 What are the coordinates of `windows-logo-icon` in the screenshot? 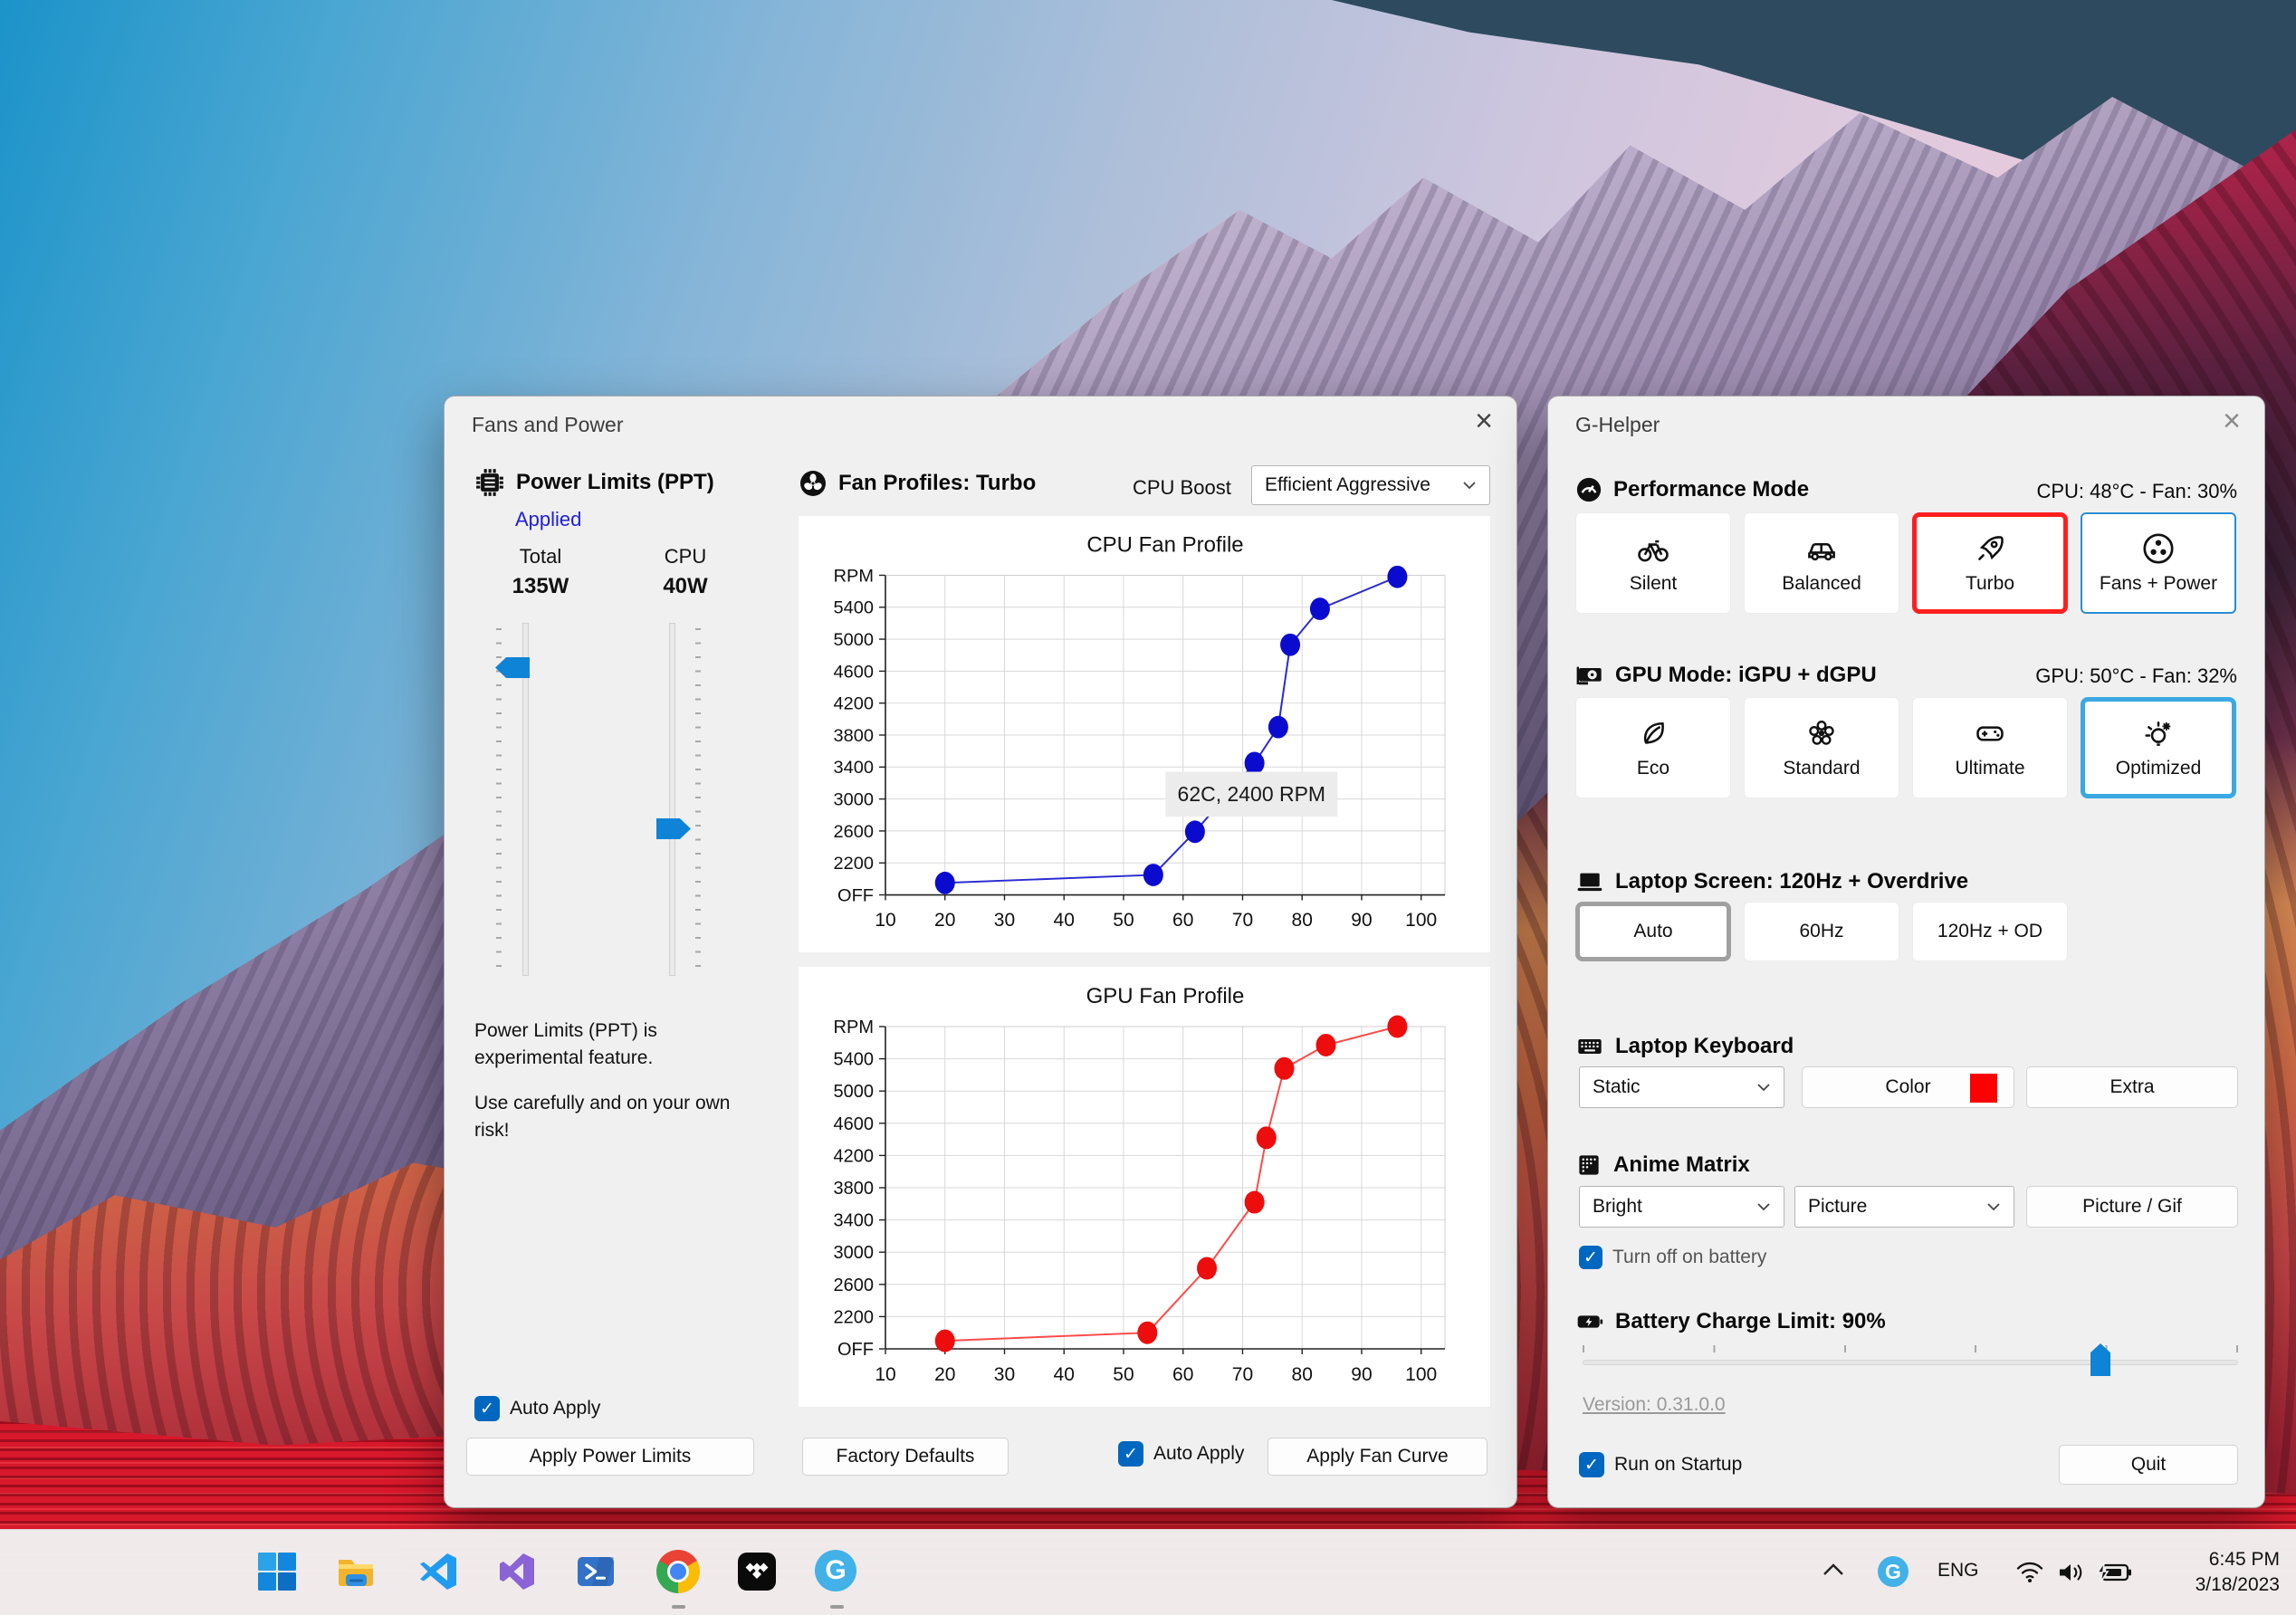 It's located at (277, 1572).